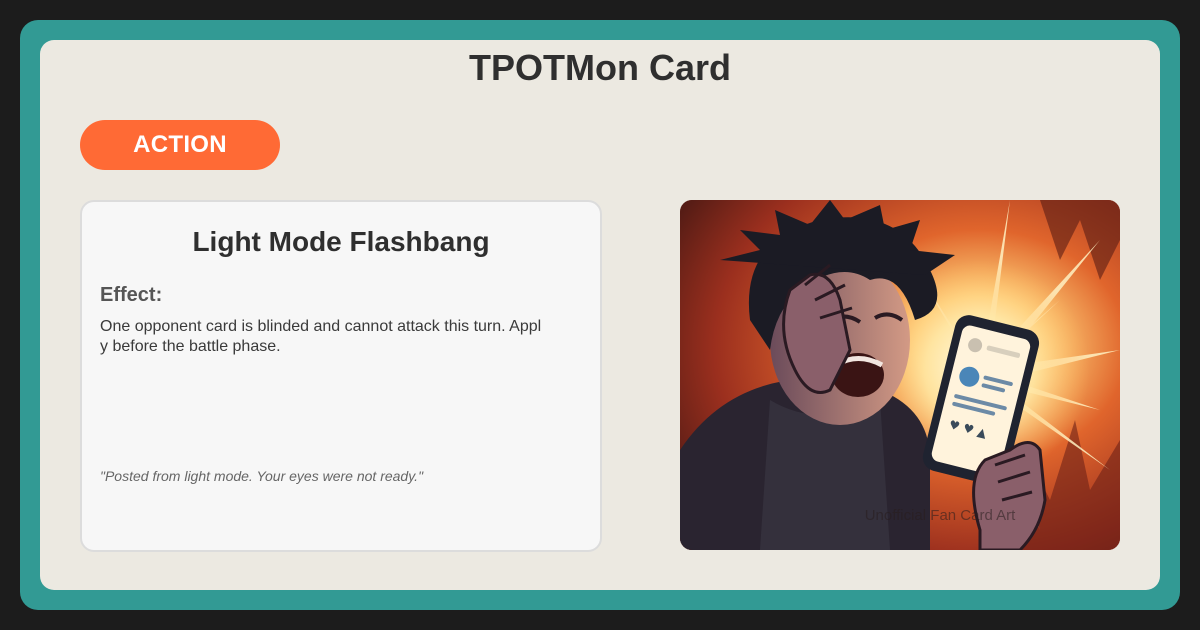  Describe the element at coordinates (341, 241) in the screenshot. I see `card-name: Light Mode Flashbang` at that location.